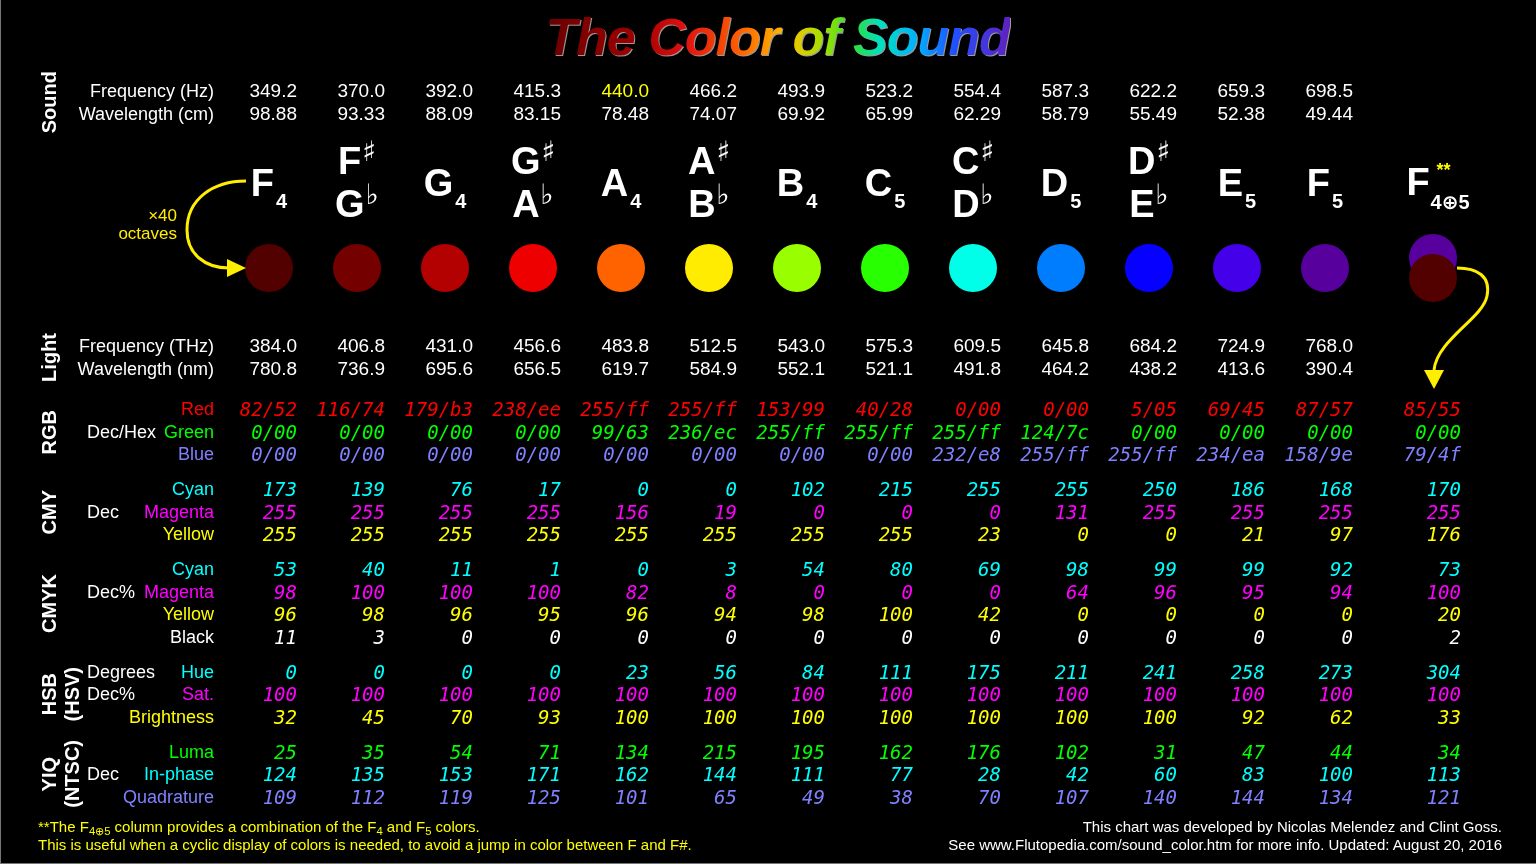 The width and height of the screenshot is (1536, 864). What do you see at coordinates (549, 489) in the screenshot?
I see `table-cell: 17` at bounding box center [549, 489].